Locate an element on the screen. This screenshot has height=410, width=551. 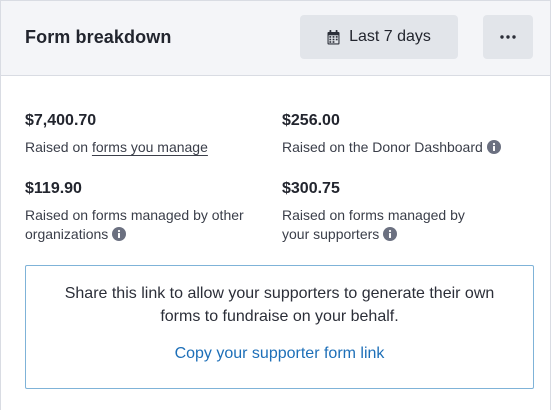
stat-label: Raised on forms you manage is located at coordinates (116, 147).